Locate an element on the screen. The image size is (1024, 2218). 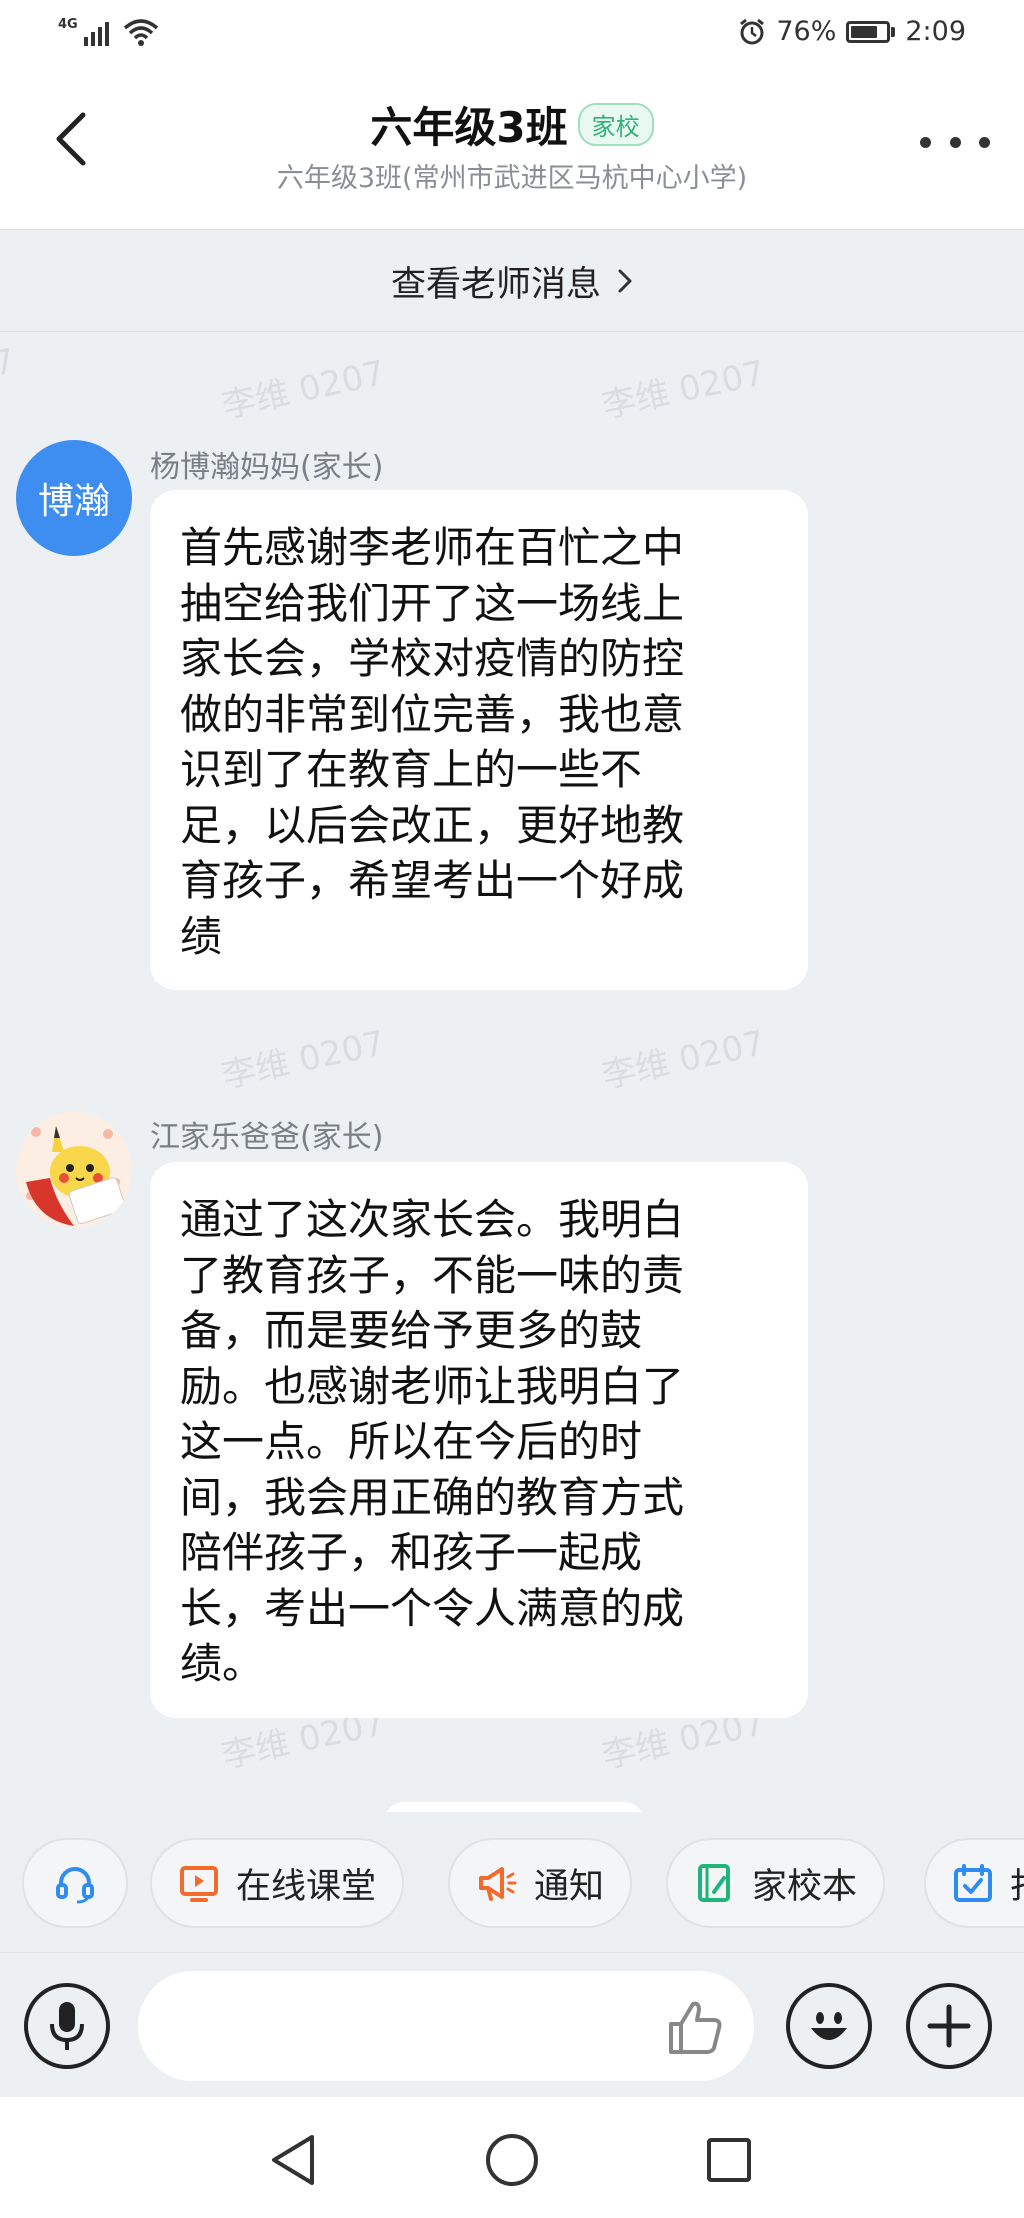
avatar: 博瀚 is located at coordinates (74, 498).